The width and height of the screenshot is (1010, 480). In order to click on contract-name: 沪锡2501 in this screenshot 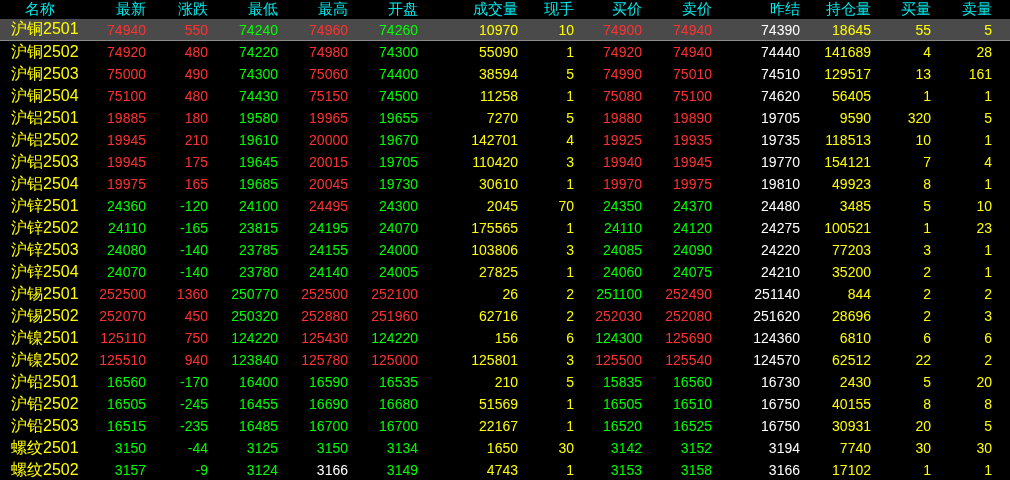, I will do `click(45, 293)`.